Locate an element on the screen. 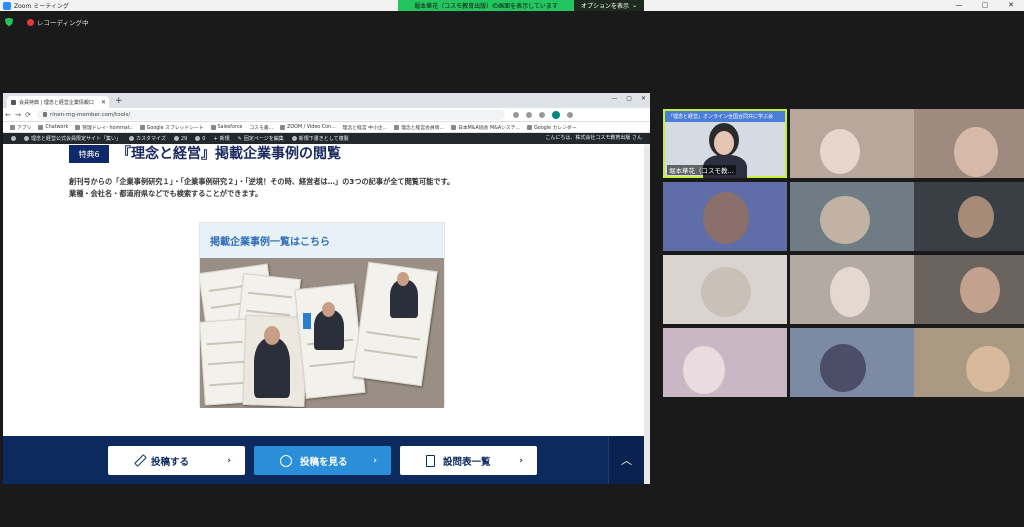 The height and width of the screenshot is (527, 1024). wp-new-link: + 新規 is located at coordinates (221, 139).